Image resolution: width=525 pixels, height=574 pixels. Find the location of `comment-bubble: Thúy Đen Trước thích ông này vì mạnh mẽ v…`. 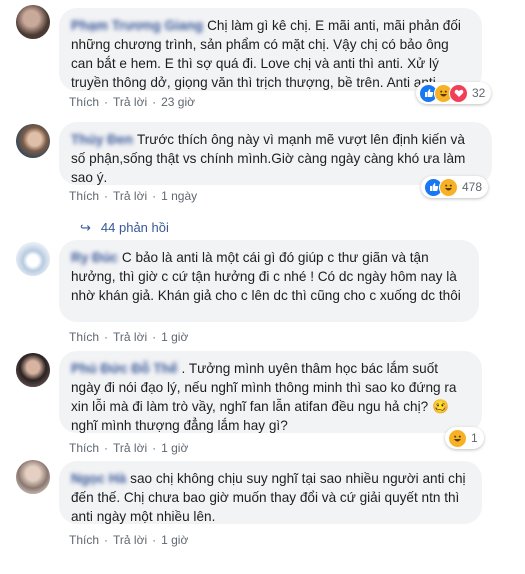

comment-bubble: Thúy Đen Trước thích ông này vì mạnh mẽ v… is located at coordinates (275, 153).